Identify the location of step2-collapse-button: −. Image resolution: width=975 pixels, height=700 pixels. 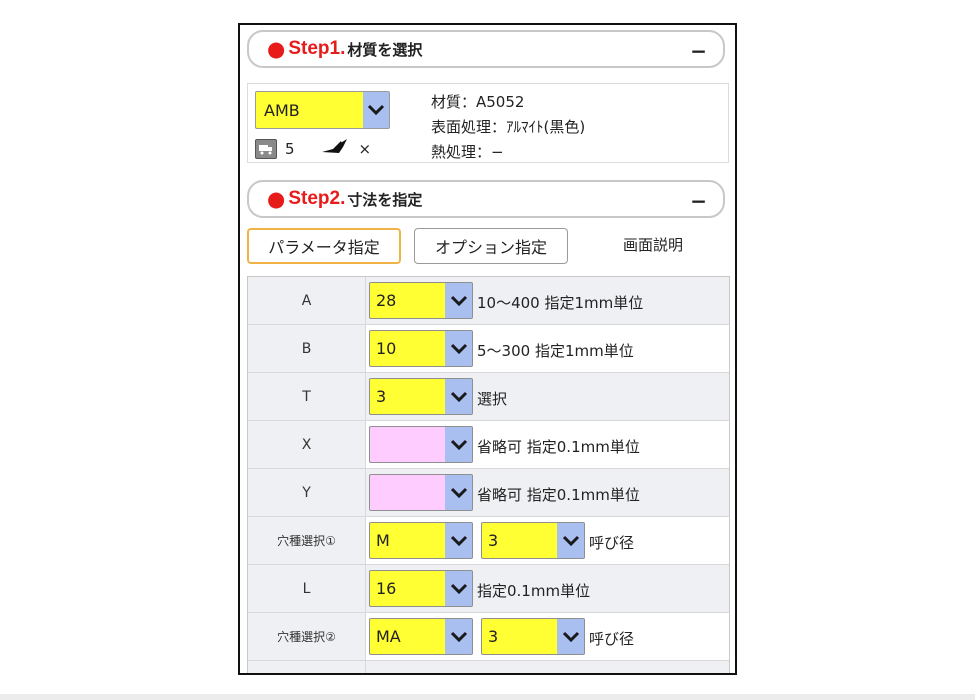
(698, 201).